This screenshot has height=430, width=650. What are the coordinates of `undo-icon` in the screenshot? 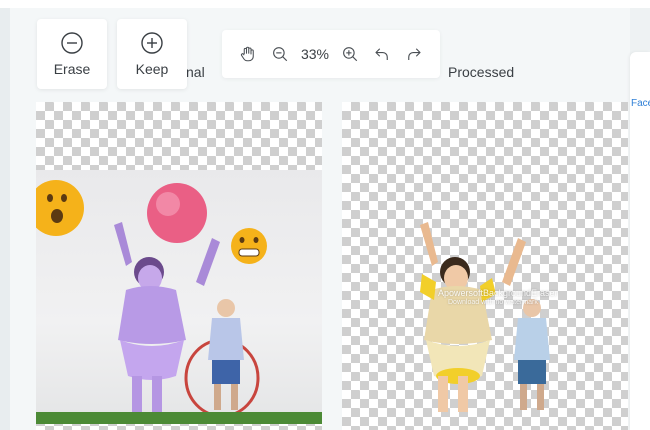 It's located at (381, 54).